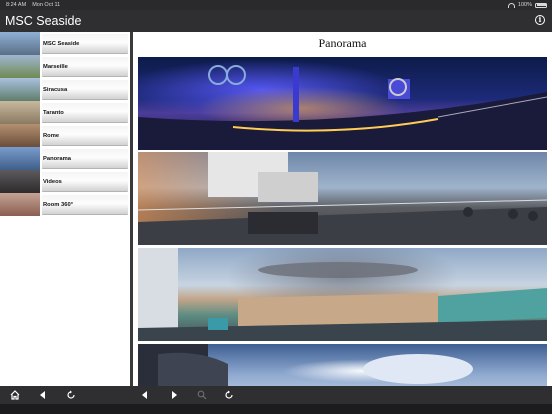 This screenshot has height=414, width=552. Describe the element at coordinates (85, 135) in the screenshot. I see `sidebar-item-label: Rome` at that location.